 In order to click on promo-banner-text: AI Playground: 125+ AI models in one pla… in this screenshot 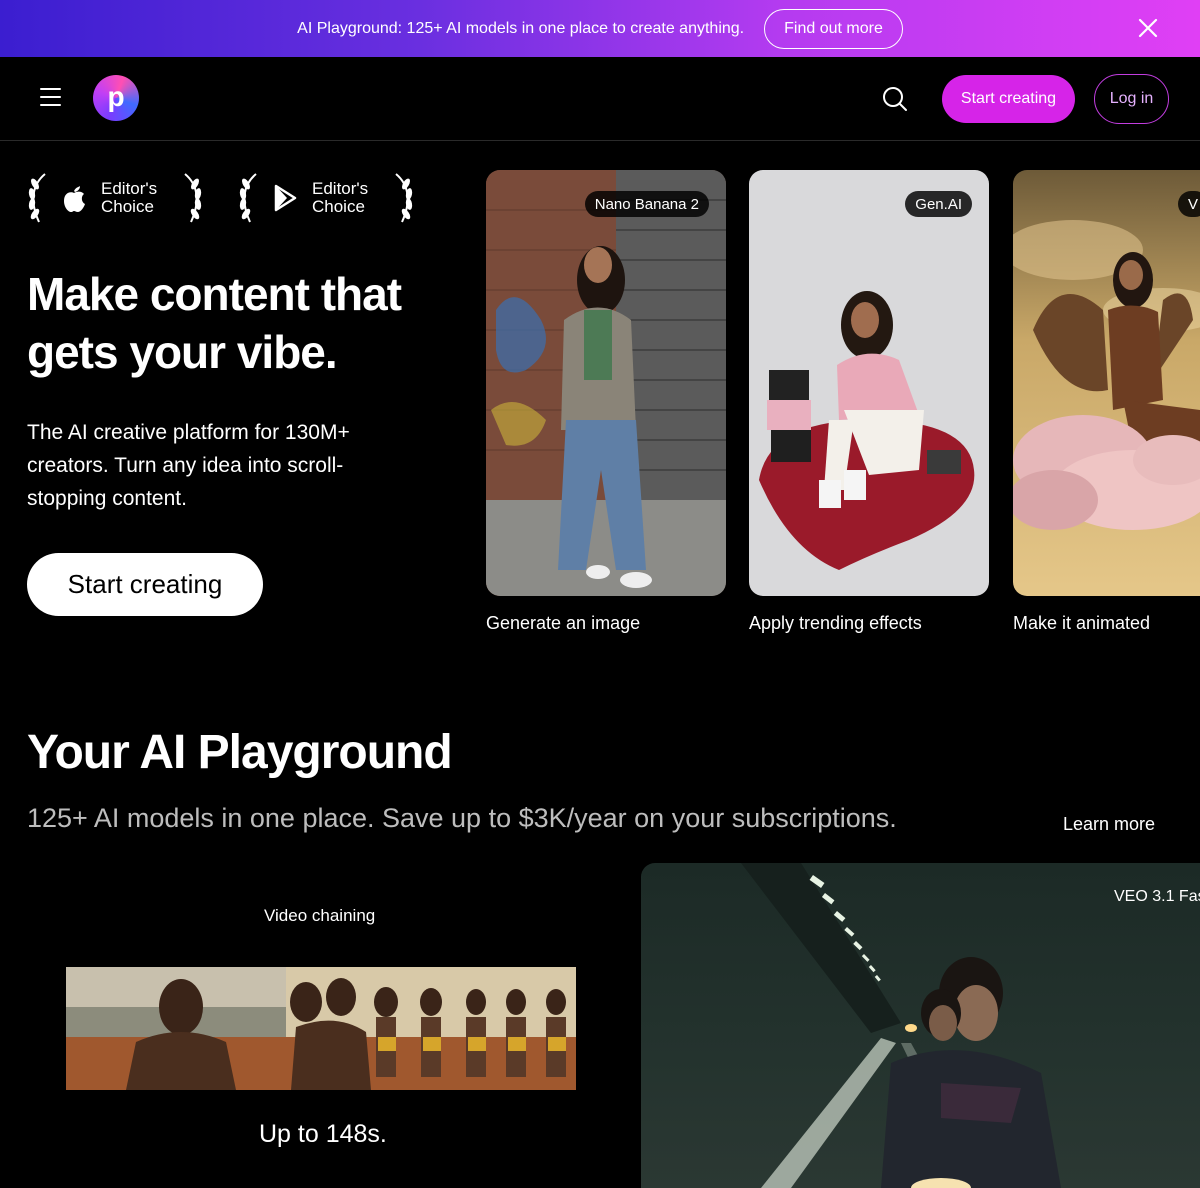, I will do `click(521, 28)`.